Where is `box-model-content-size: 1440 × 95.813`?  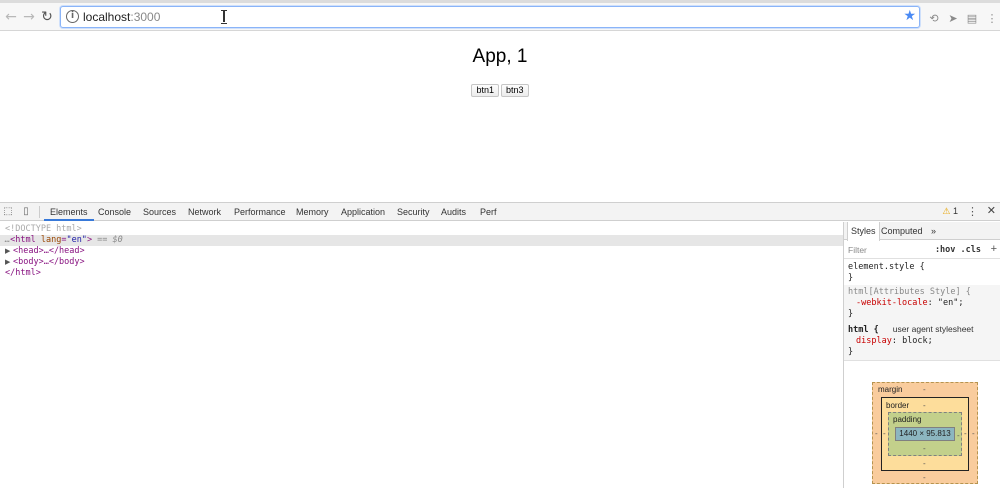 box-model-content-size: 1440 × 95.813 is located at coordinates (925, 434).